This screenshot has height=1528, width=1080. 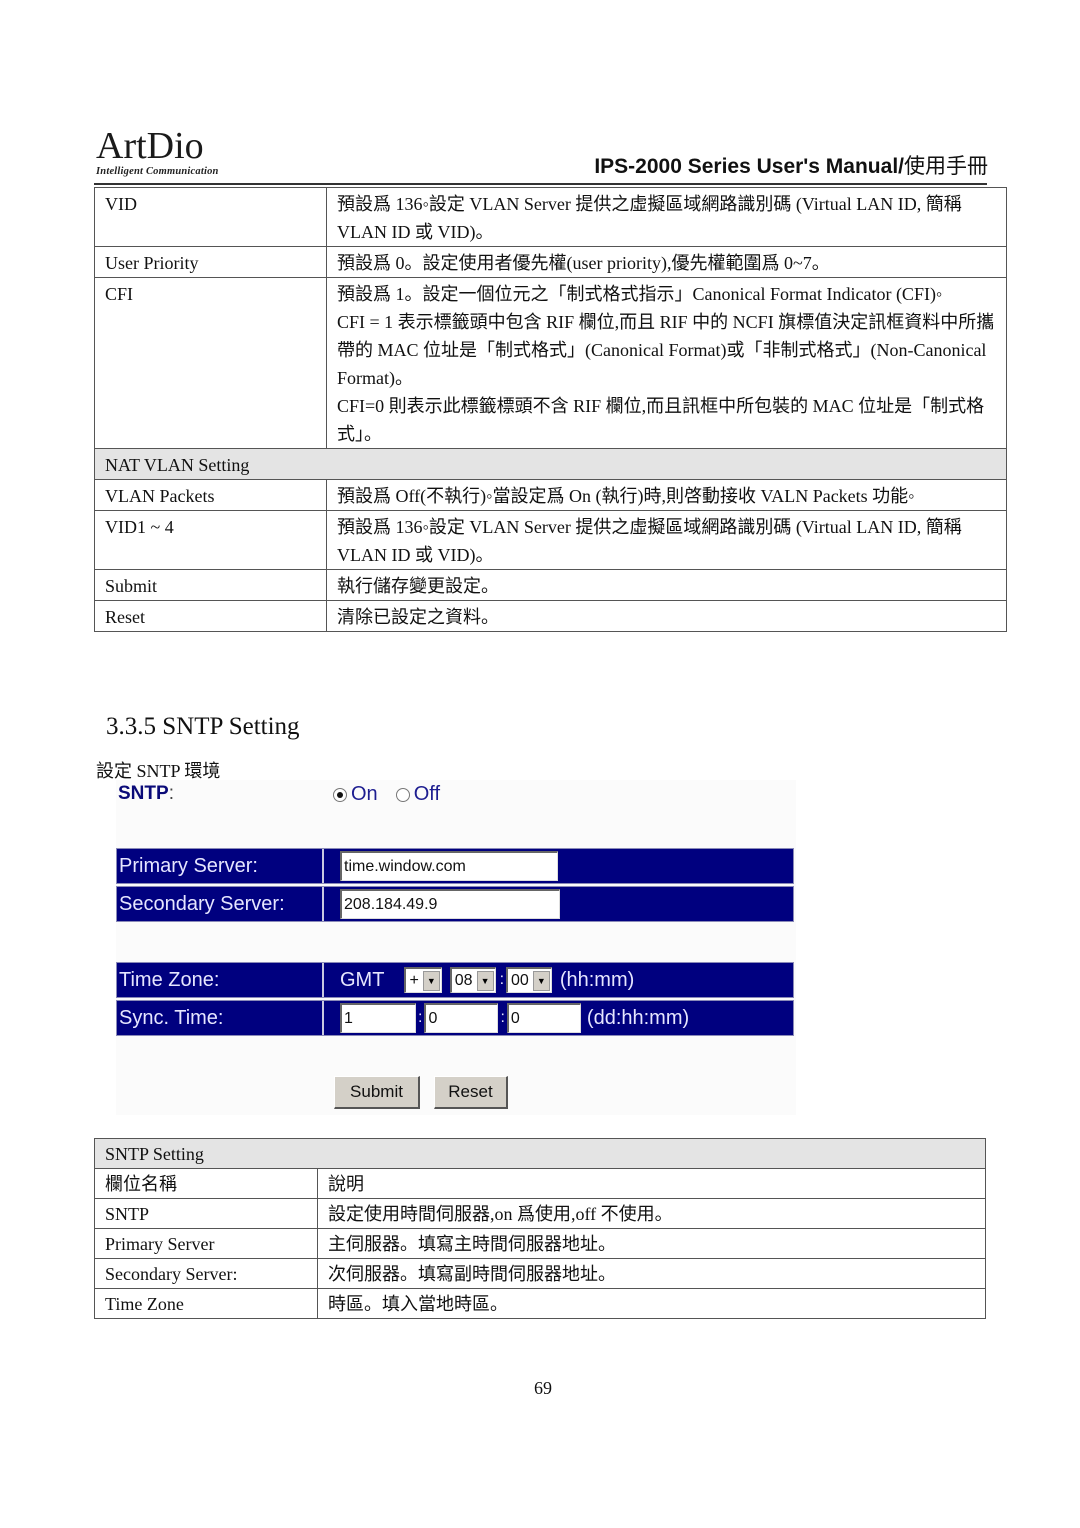 I want to click on field-name: VID, so click(x=210, y=217).